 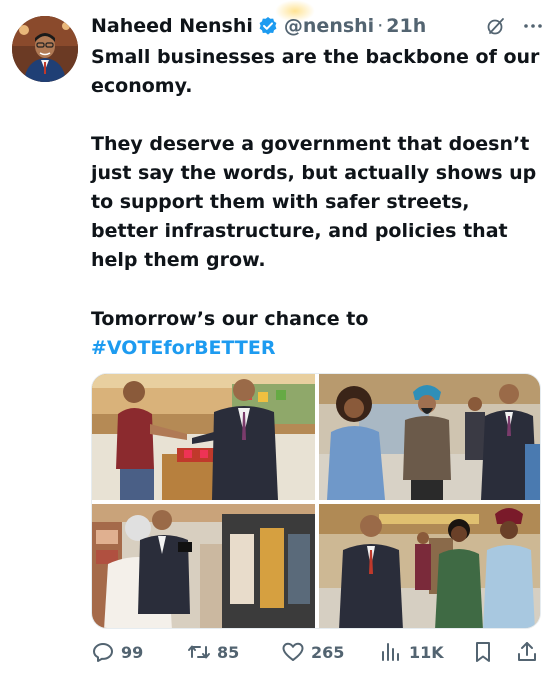 I want to click on action-bar: 99 85 265 11K, so click(x=316, y=652).